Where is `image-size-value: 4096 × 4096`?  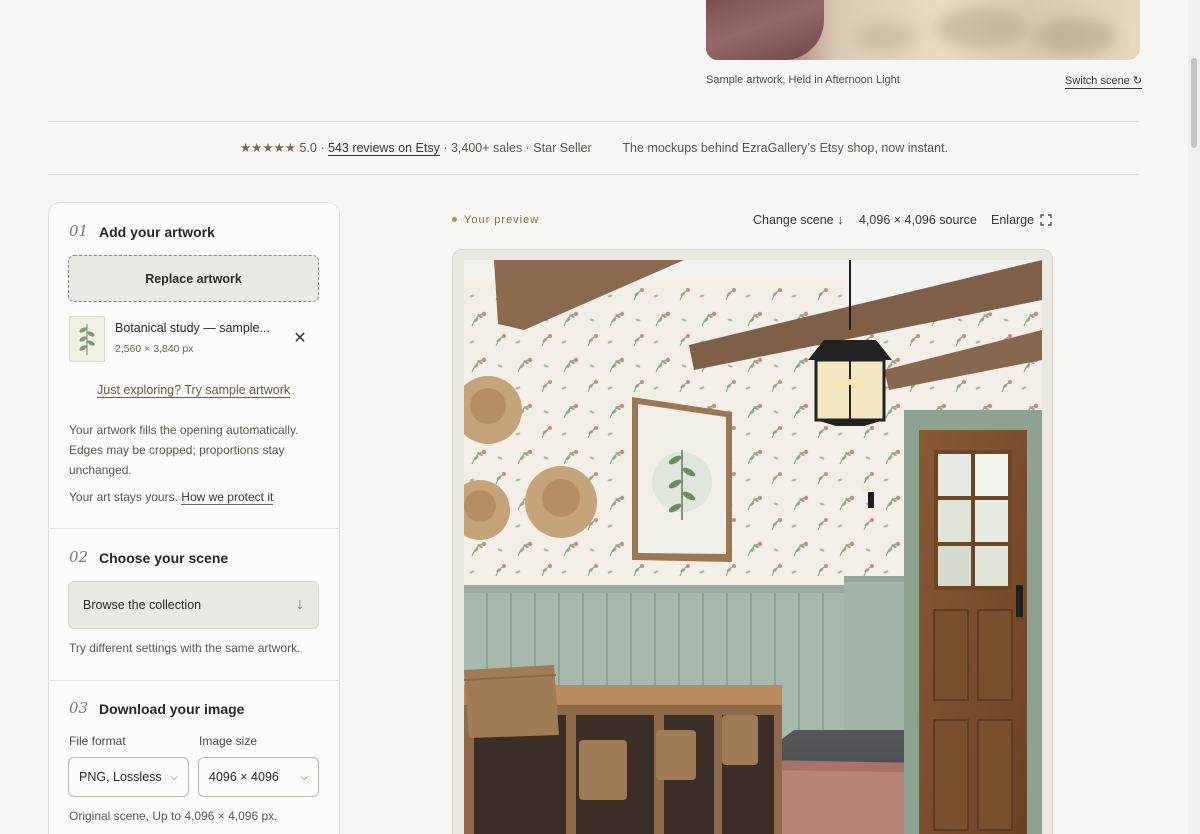
image-size-value: 4096 × 4096 is located at coordinates (244, 777).